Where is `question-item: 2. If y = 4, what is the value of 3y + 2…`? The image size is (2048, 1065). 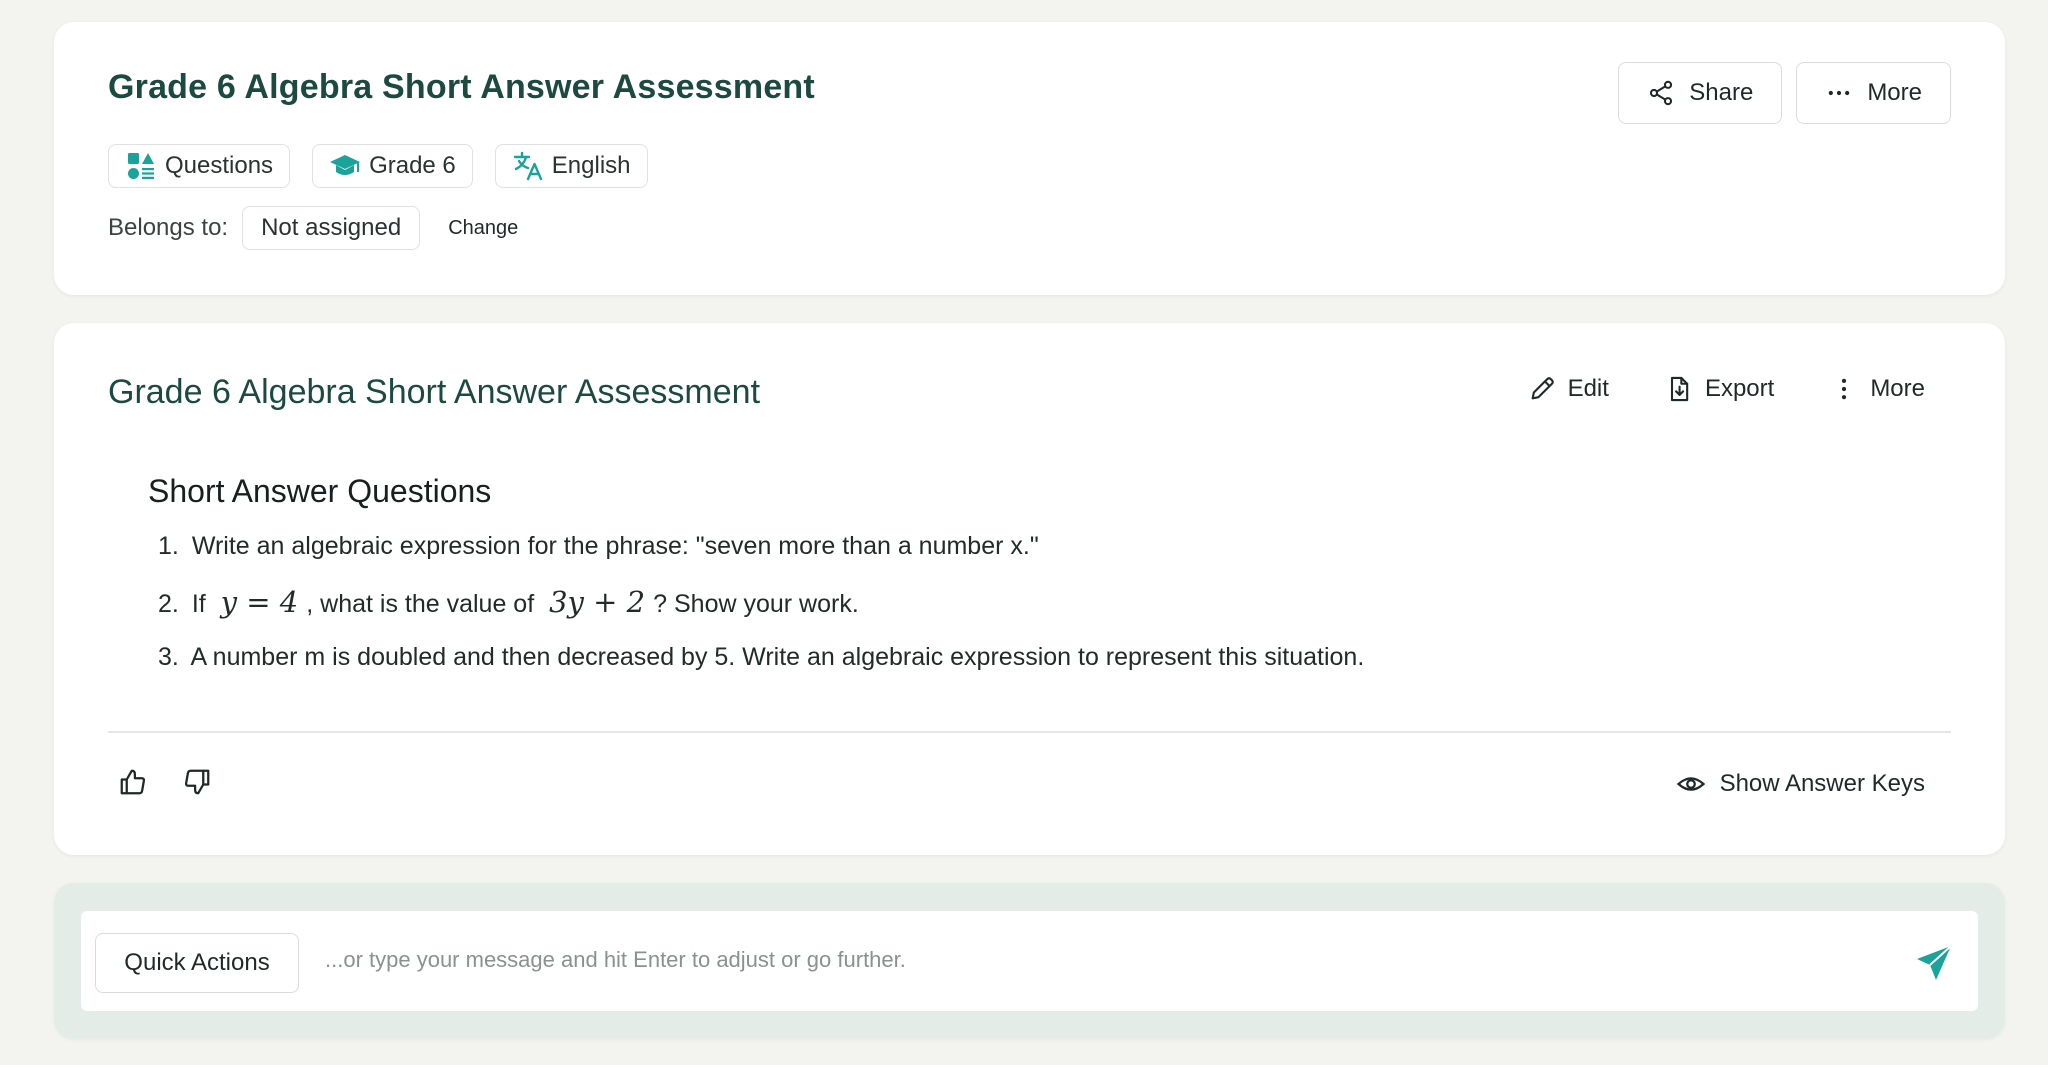
question-item: 2. If y = 4, what is the value of 3y + 2… is located at coordinates (1028, 602).